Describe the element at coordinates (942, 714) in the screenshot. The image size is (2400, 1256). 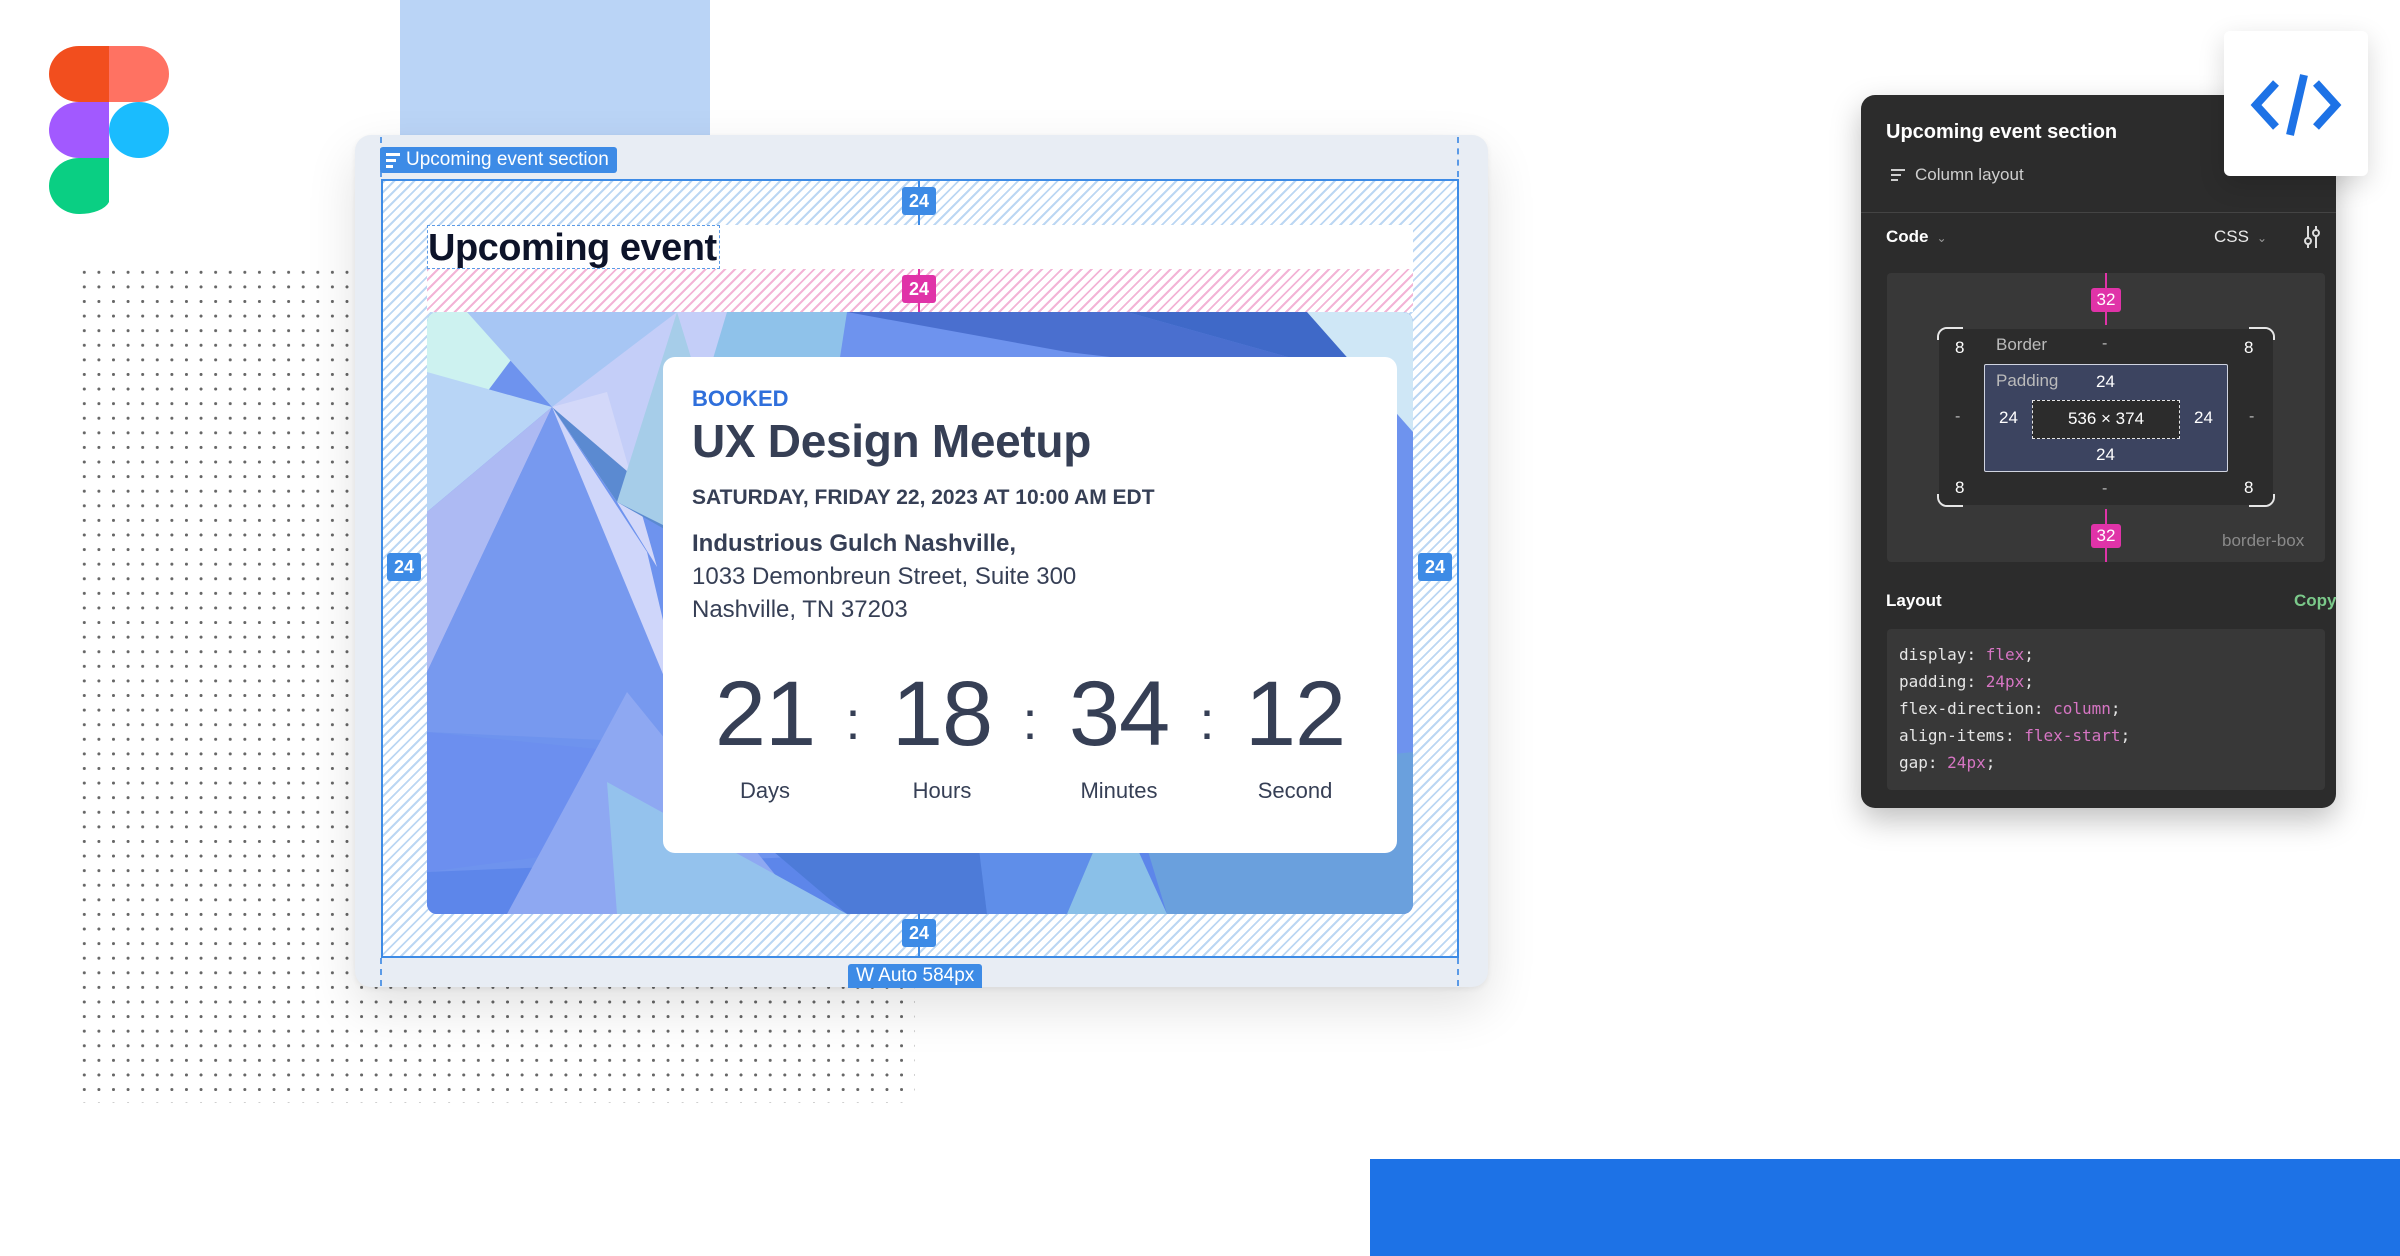
I see `countdown-hours-value: 18` at that location.